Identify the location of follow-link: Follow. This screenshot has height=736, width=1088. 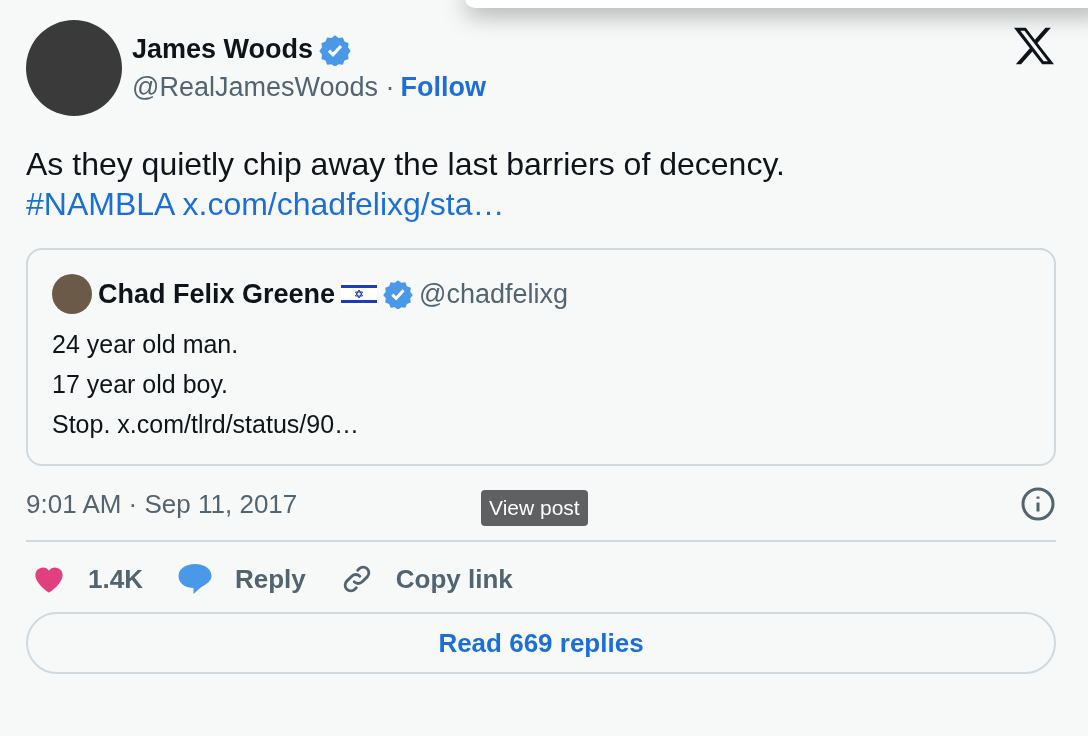
(443, 87).